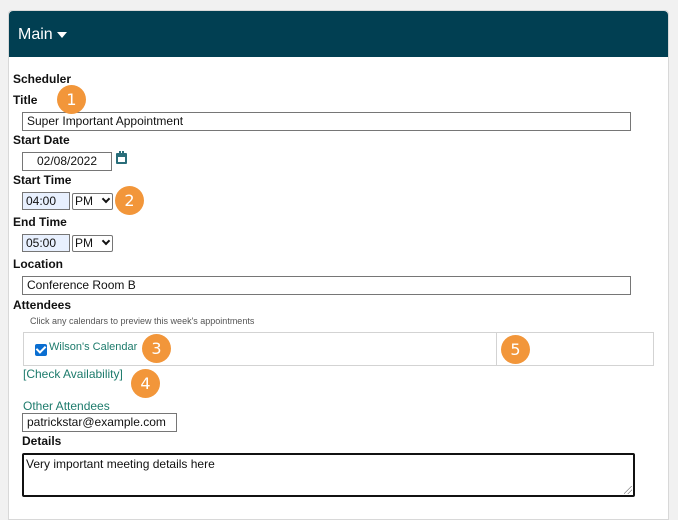 The height and width of the screenshot is (520, 678). I want to click on title-input: Super Important Appointment, so click(326, 121).